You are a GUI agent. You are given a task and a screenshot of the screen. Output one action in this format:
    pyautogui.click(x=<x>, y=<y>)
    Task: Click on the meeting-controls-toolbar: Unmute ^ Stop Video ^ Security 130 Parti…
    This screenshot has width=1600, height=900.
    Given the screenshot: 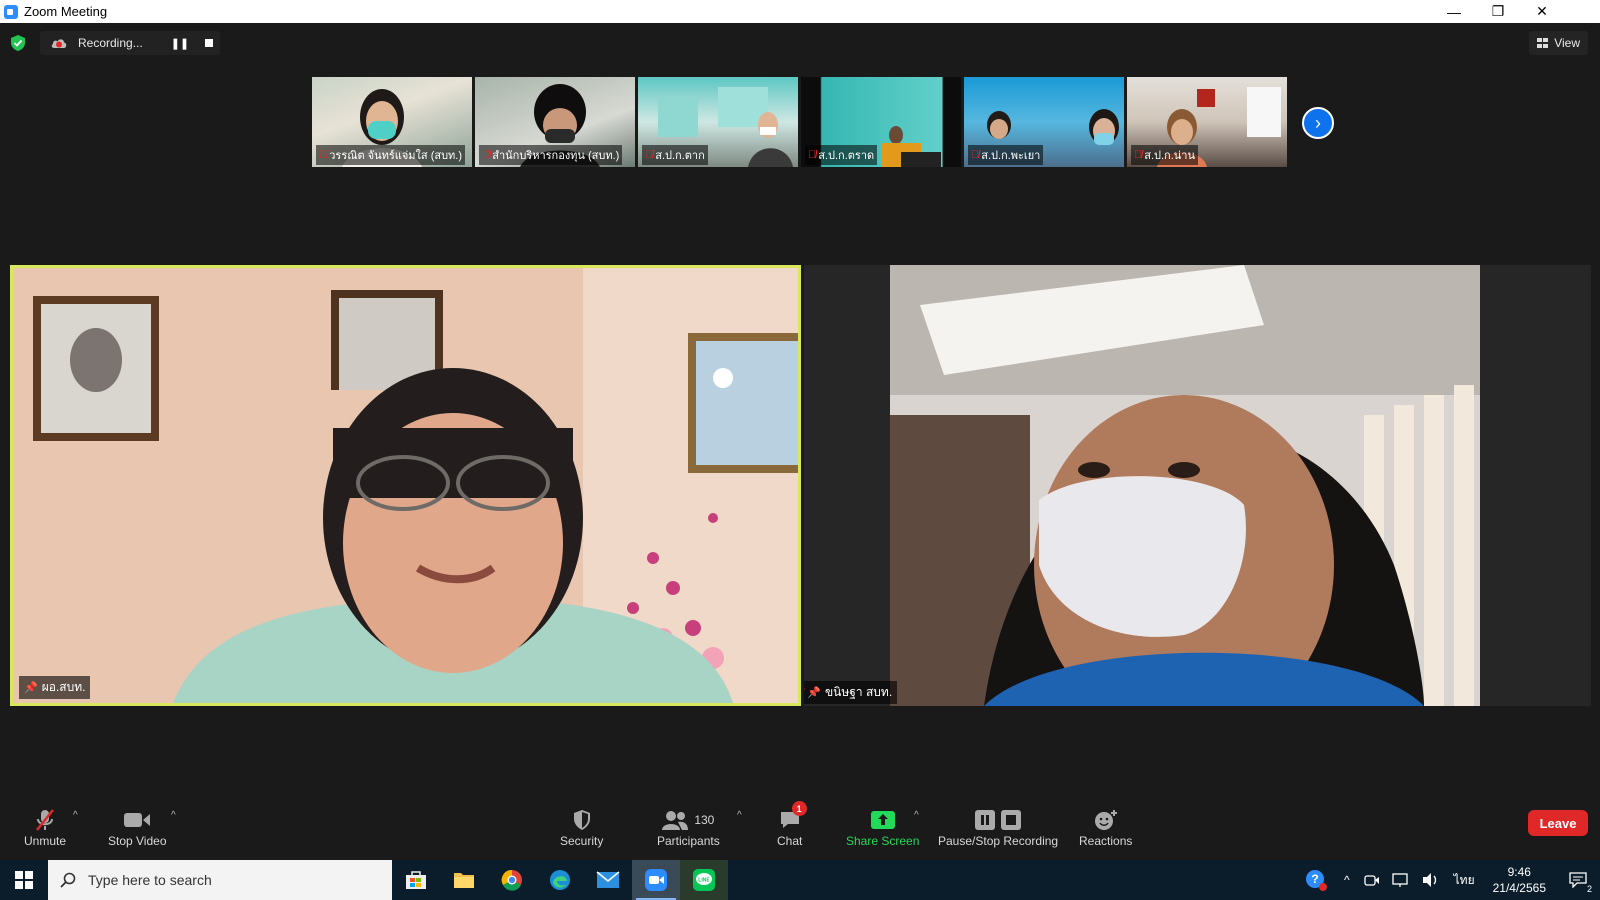 What is the action you would take?
    pyautogui.click(x=800, y=830)
    